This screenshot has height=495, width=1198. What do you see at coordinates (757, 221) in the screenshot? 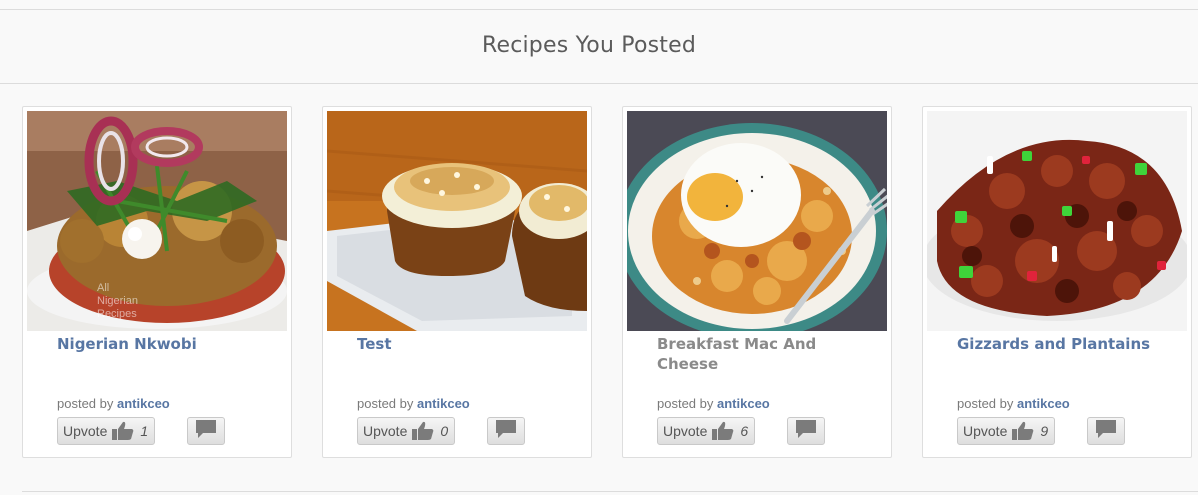
I see `recipe-photo-mac-and-cheese` at bounding box center [757, 221].